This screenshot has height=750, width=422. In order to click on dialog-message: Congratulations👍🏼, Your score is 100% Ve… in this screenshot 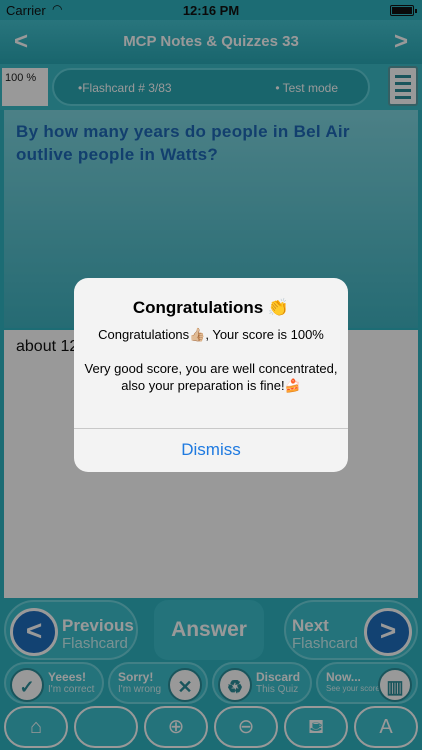, I will do `click(211, 360)`.